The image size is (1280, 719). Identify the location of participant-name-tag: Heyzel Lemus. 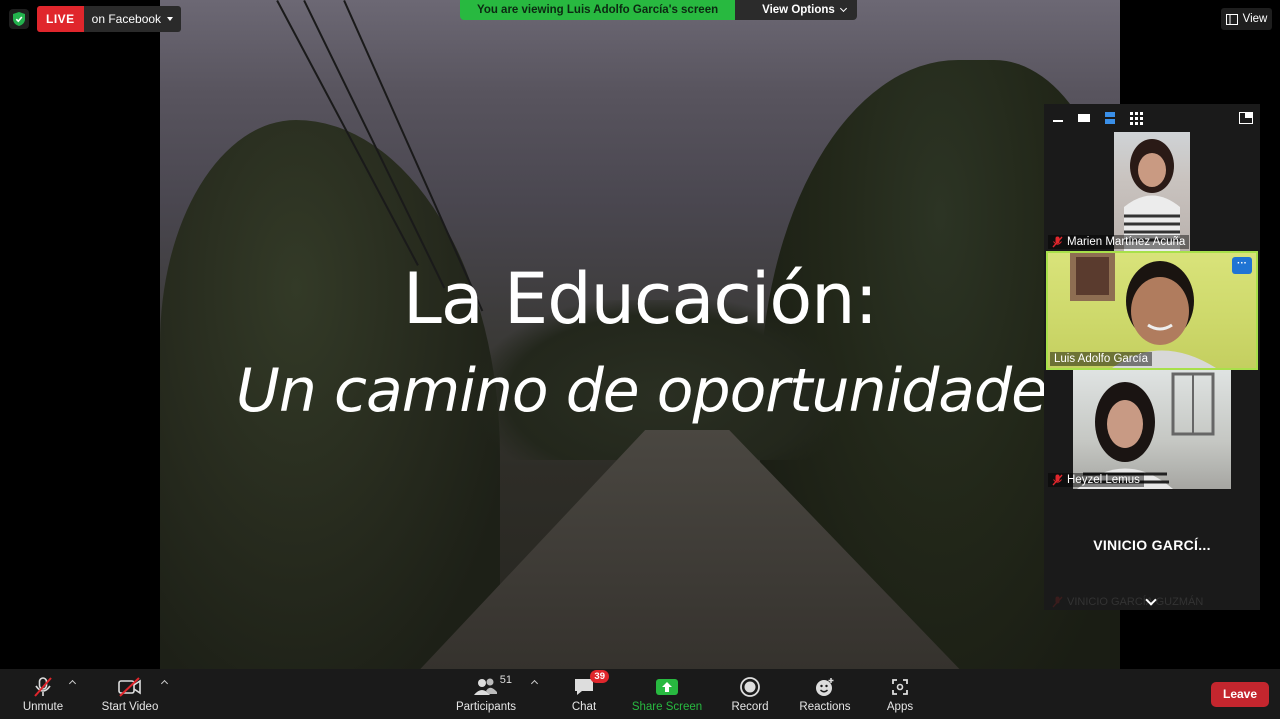
(1096, 480).